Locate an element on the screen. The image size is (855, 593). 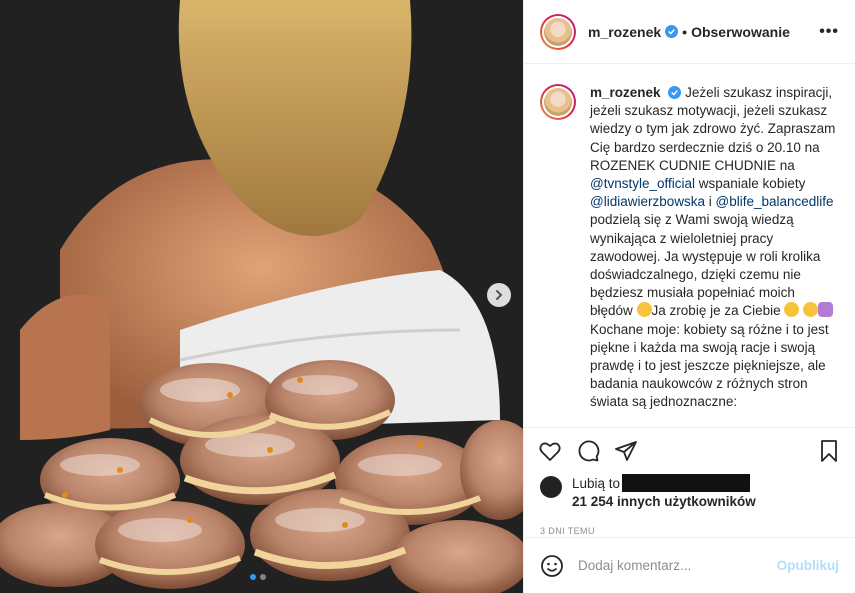
mention-link: @blife_balancedlife is located at coordinates (775, 201).